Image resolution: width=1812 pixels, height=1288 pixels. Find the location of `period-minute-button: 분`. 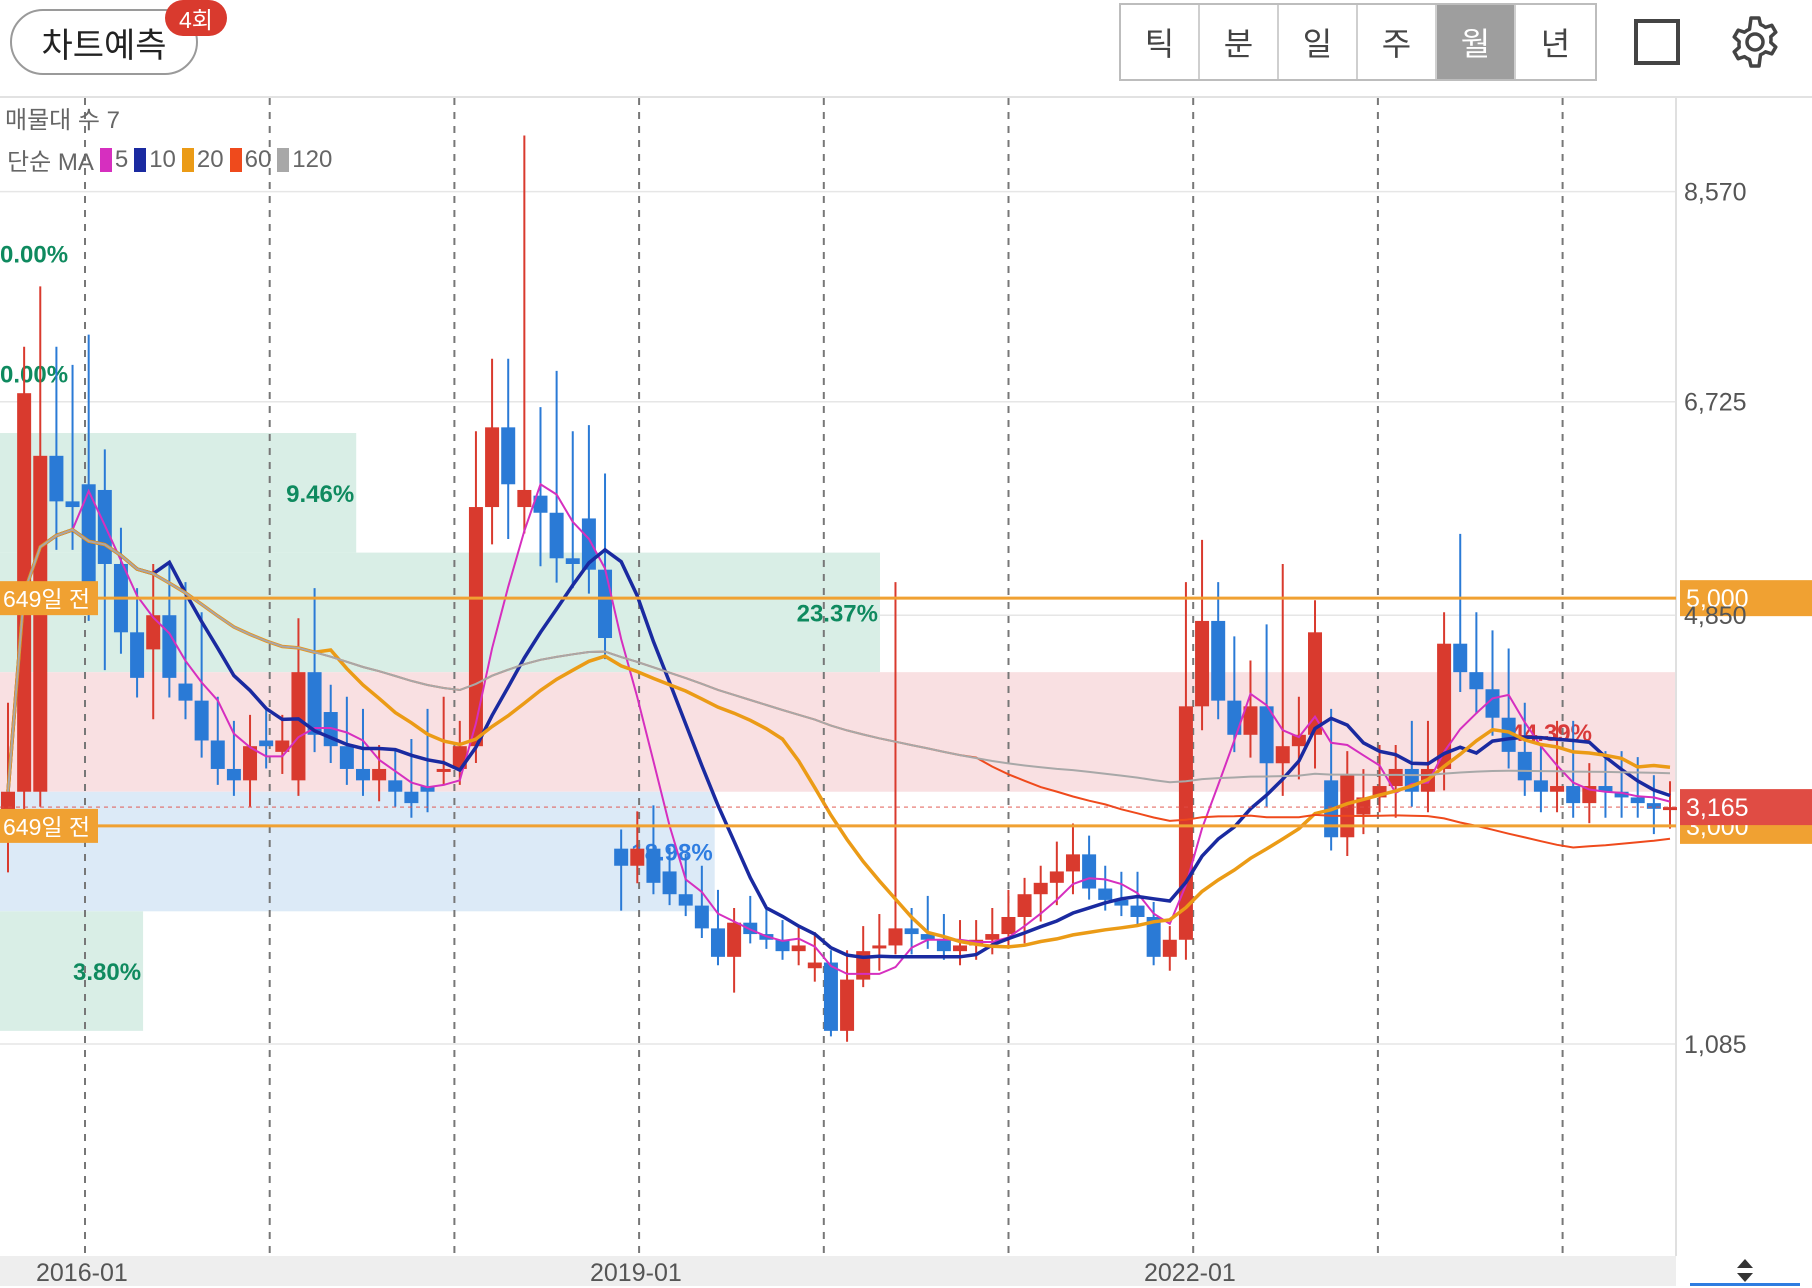

period-minute-button: 분 is located at coordinates (1239, 42).